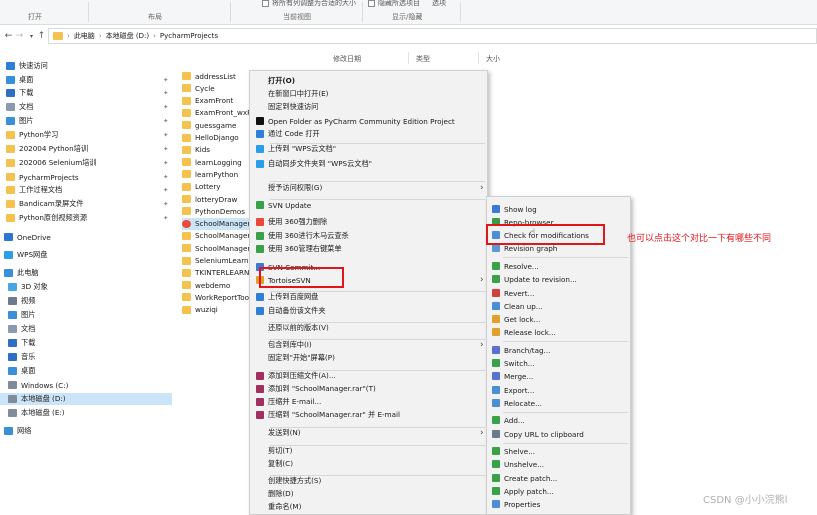 The width and height of the screenshot is (817, 515). Describe the element at coordinates (347, 59) in the screenshot. I see `column-header-modified: 修改日期` at that location.